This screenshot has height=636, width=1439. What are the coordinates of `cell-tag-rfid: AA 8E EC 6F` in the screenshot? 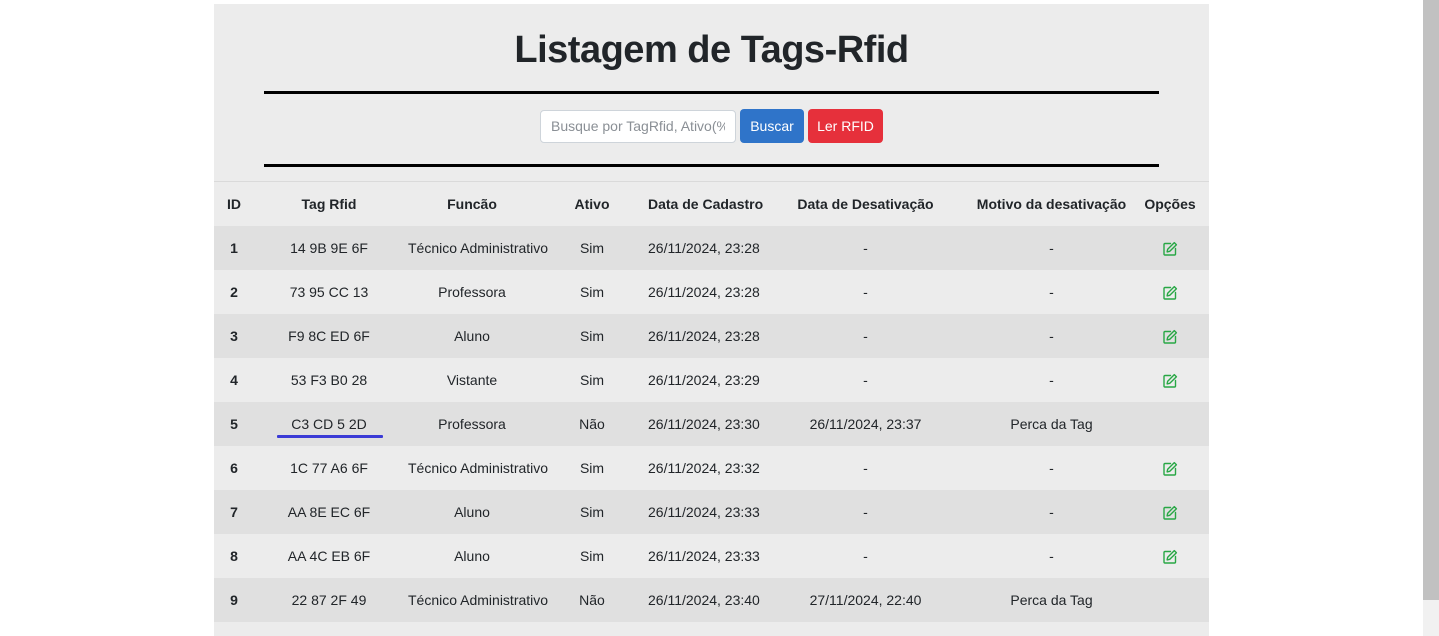 It's located at (329, 512).